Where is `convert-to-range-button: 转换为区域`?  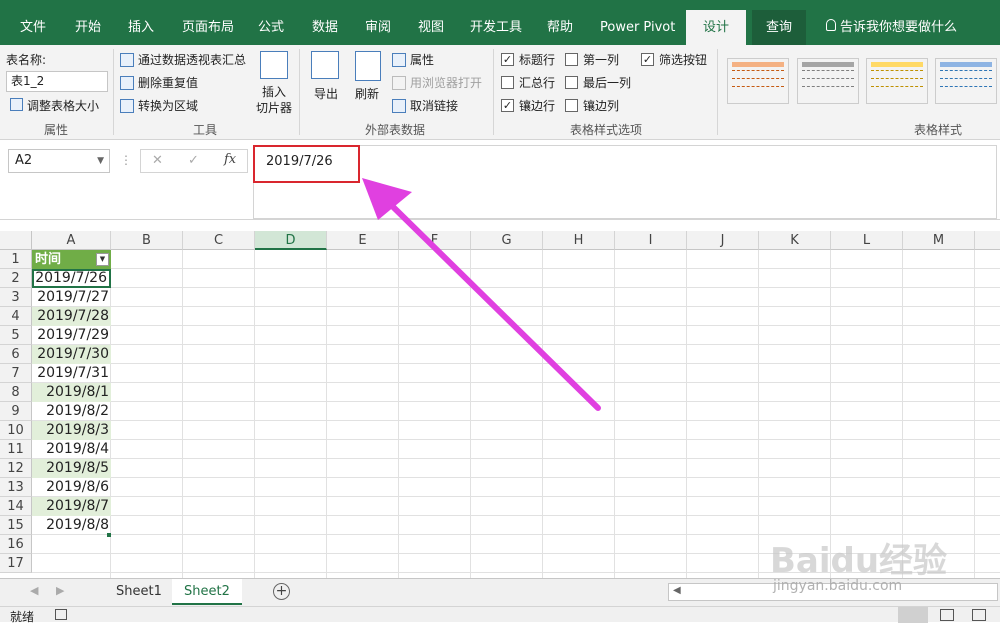
convert-to-range-button: 转换为区域 is located at coordinates (168, 105).